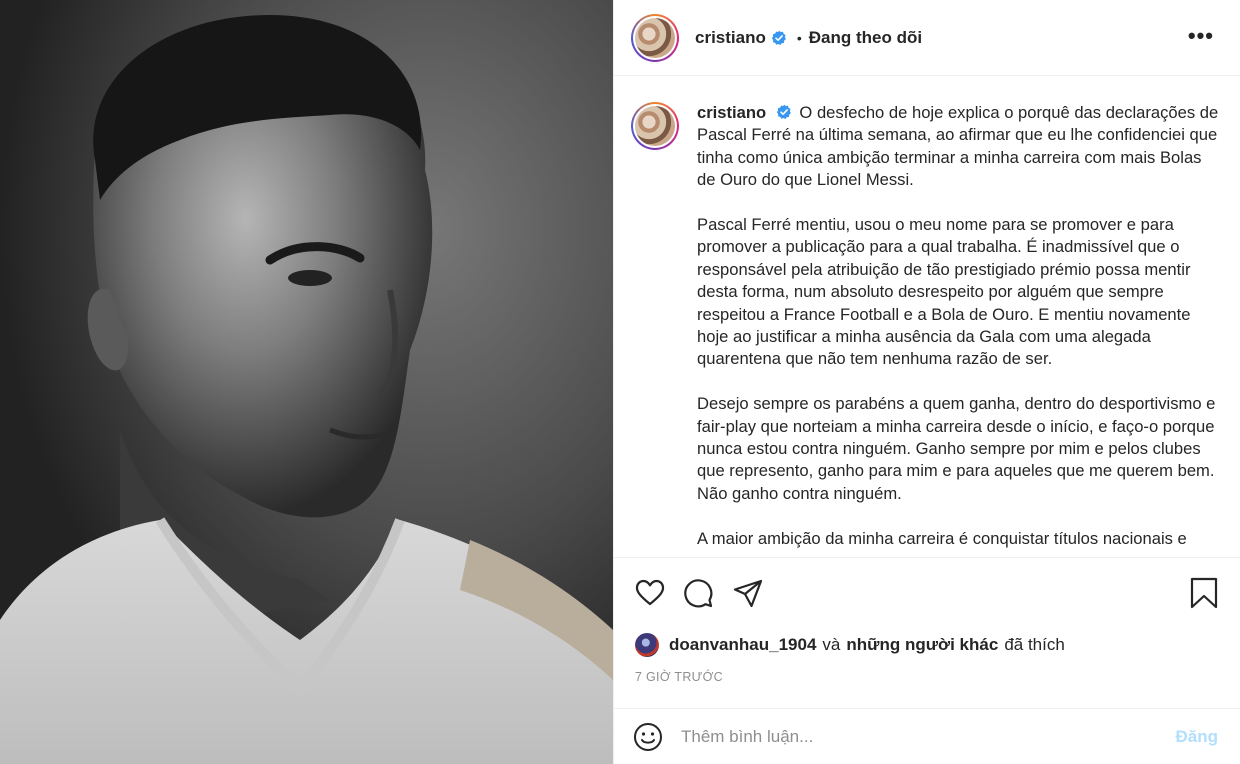 This screenshot has width=1240, height=764. Describe the element at coordinates (831, 644) in the screenshot. I see `likes-conjunction: và` at that location.